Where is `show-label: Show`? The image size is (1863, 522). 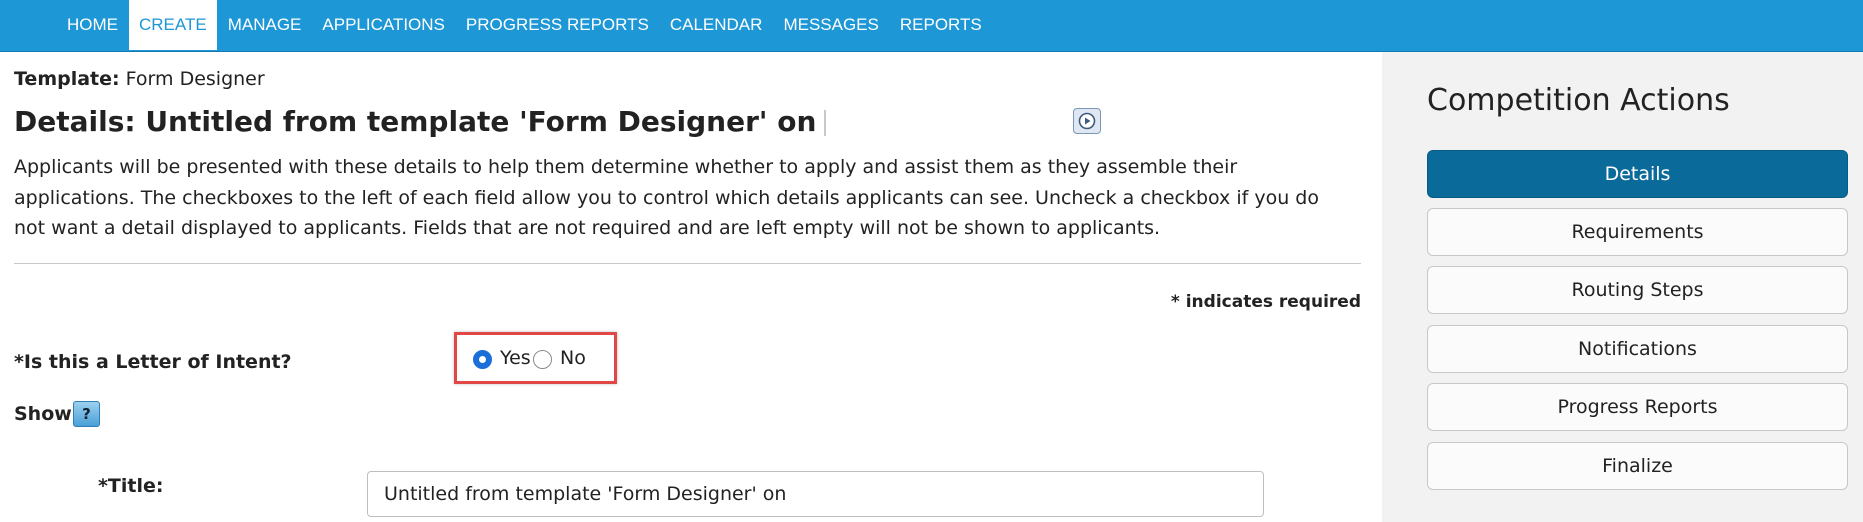
show-label: Show is located at coordinates (43, 414).